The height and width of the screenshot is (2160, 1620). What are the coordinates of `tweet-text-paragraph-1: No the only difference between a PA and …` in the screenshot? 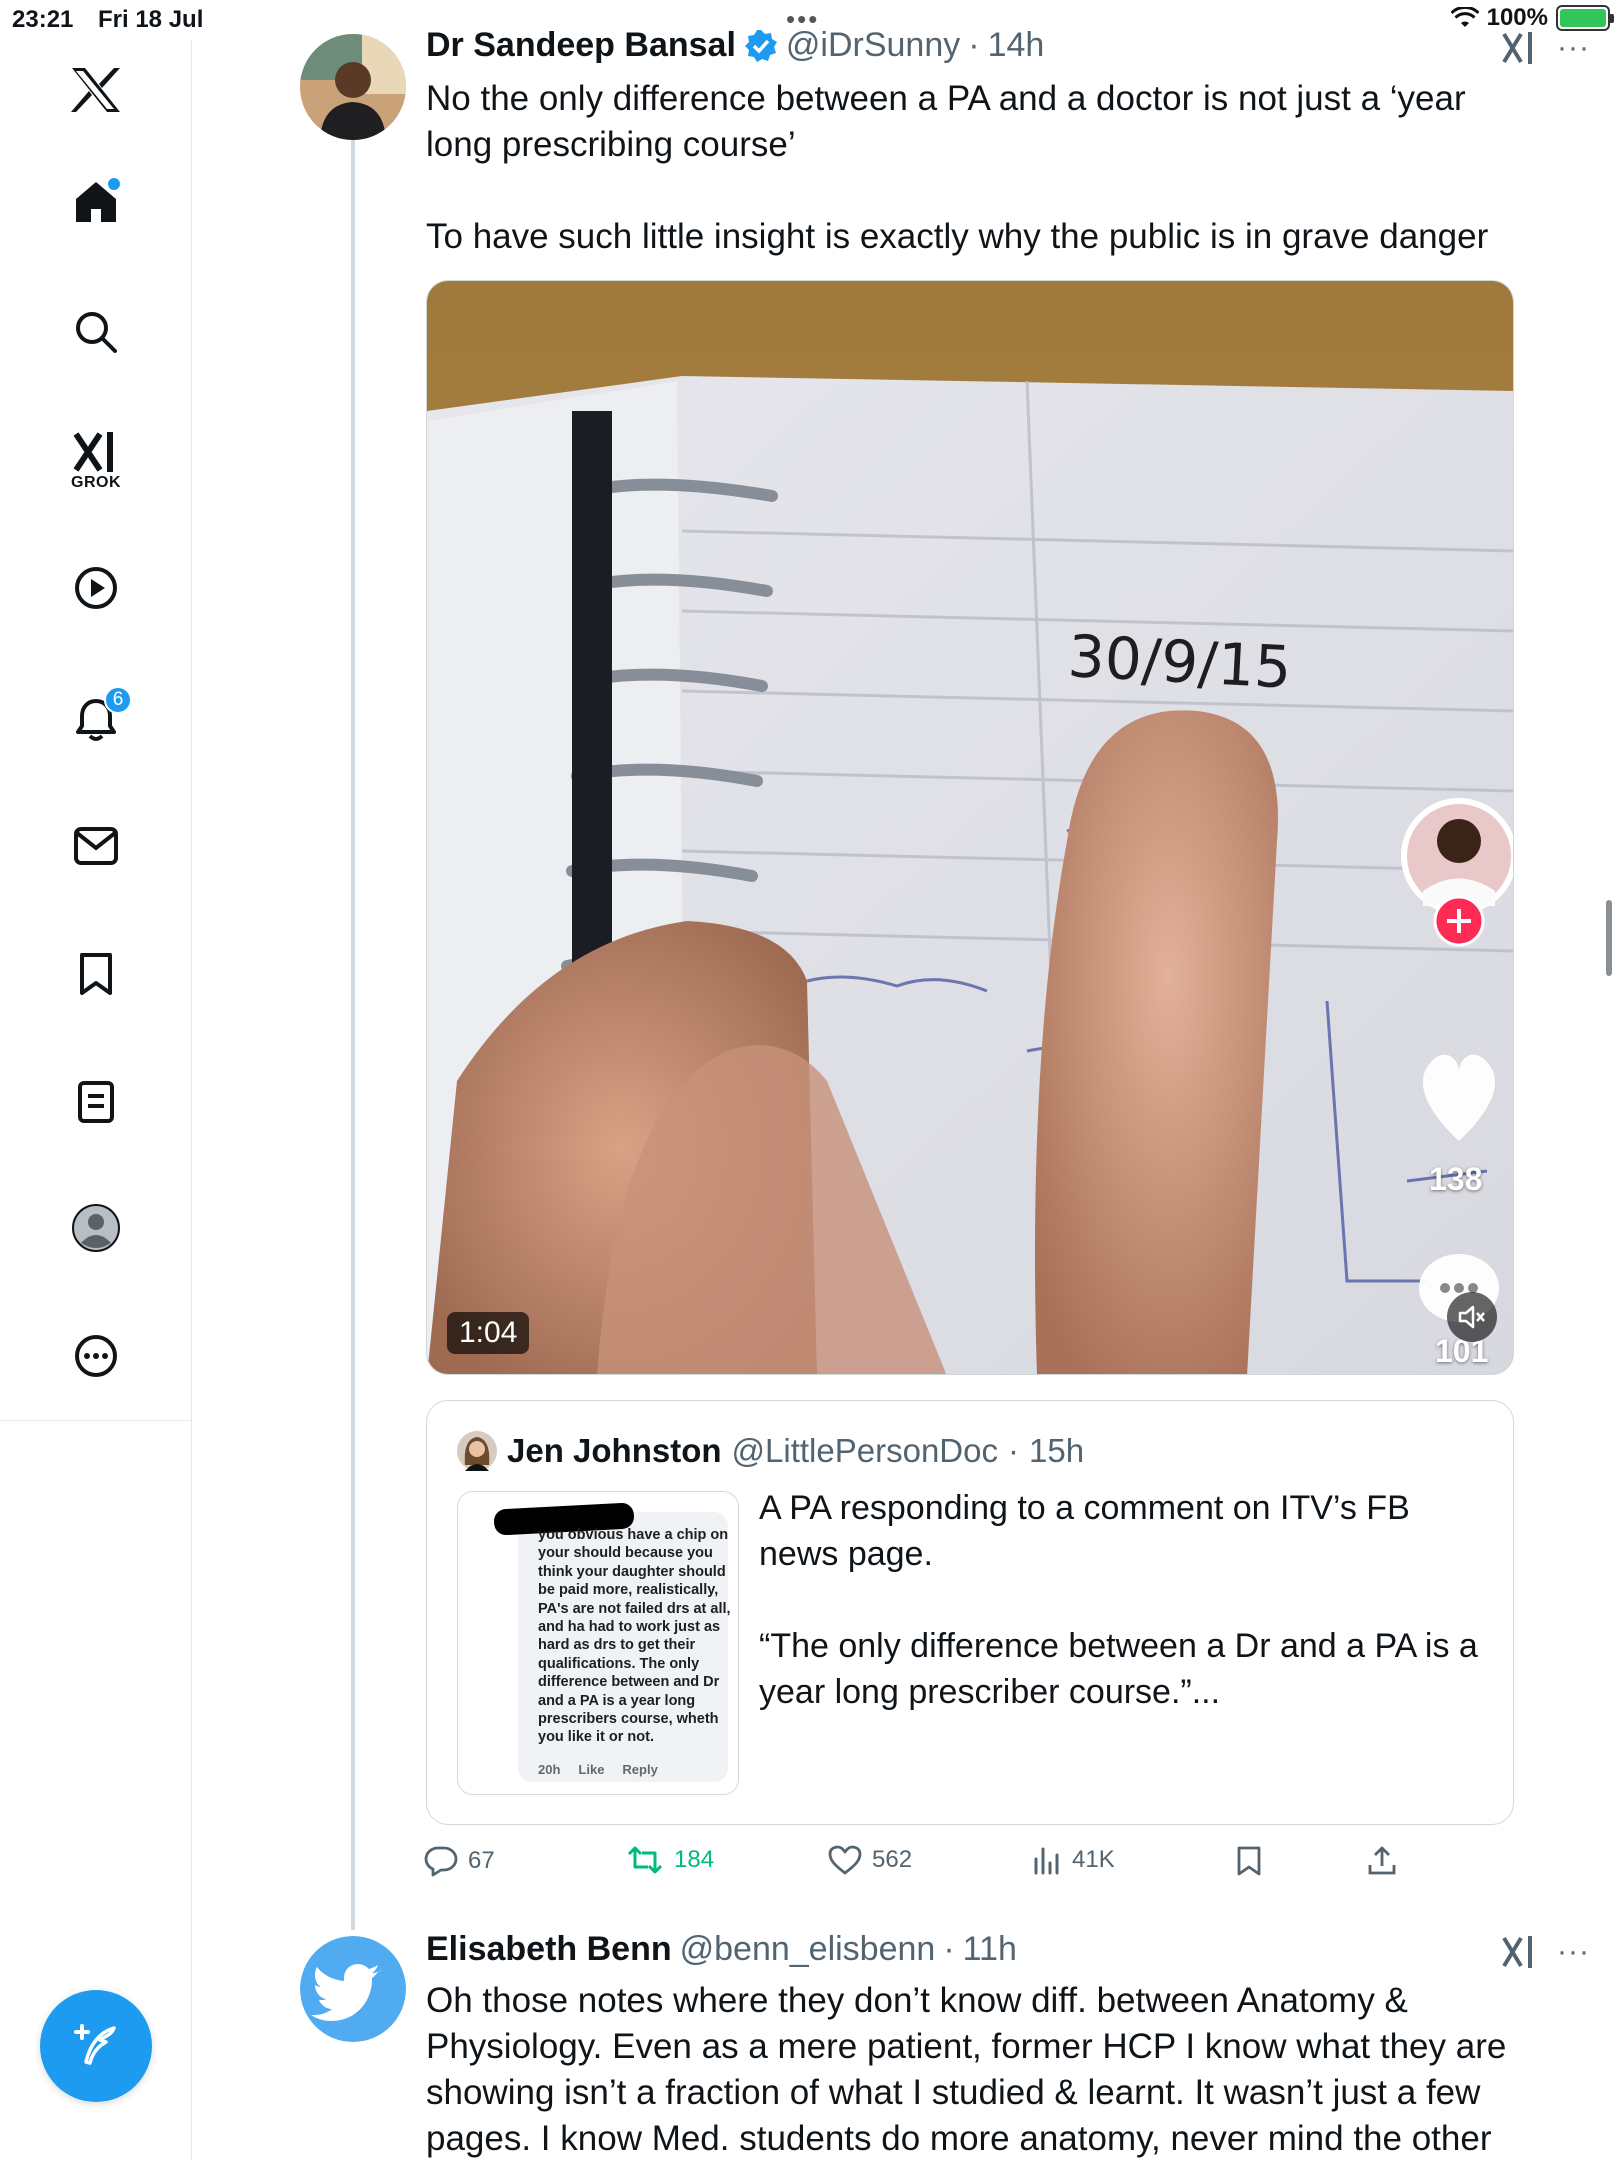 It's located at (946, 121).